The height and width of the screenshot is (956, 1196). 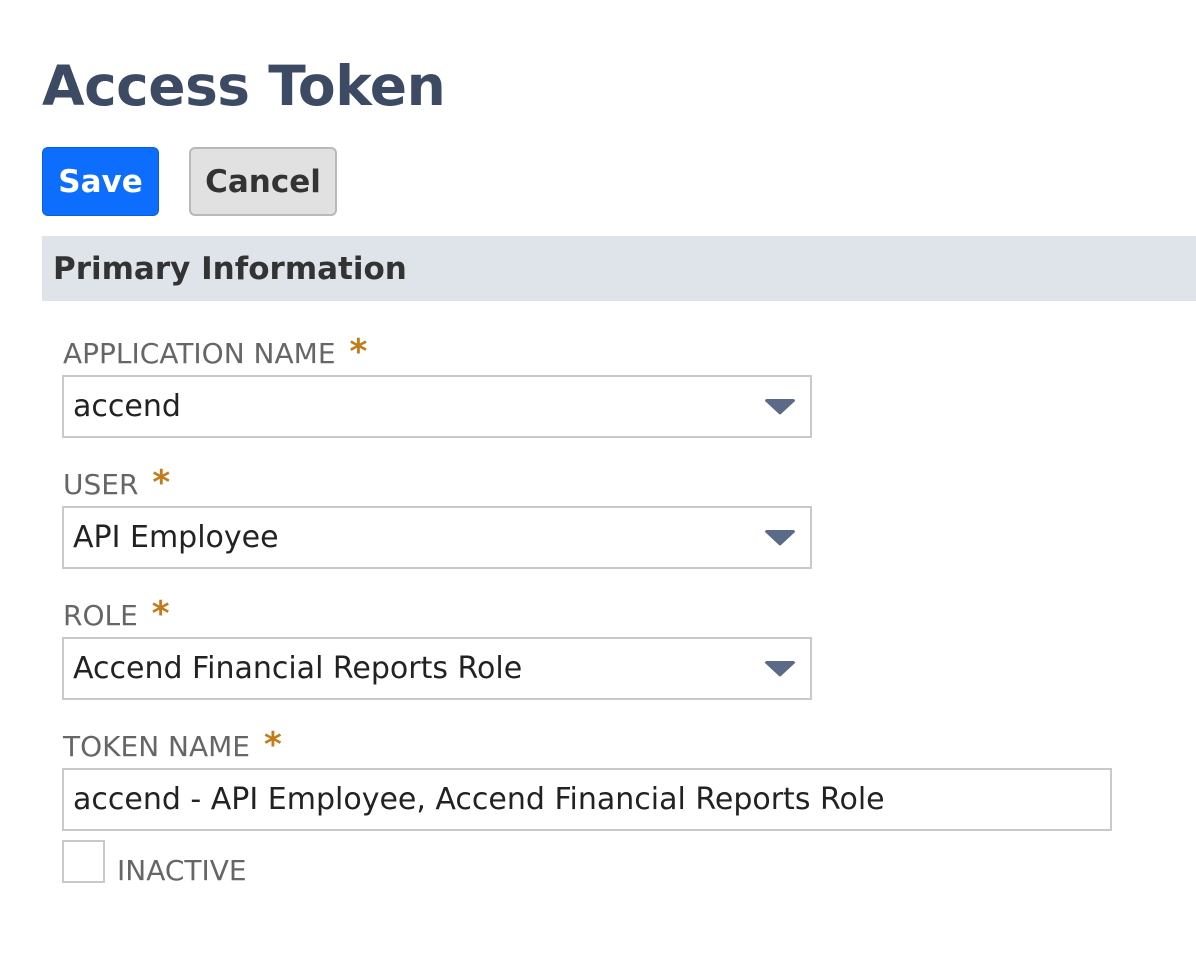 What do you see at coordinates (156, 746) in the screenshot?
I see `token-name-label-text: TOKEN NAME` at bounding box center [156, 746].